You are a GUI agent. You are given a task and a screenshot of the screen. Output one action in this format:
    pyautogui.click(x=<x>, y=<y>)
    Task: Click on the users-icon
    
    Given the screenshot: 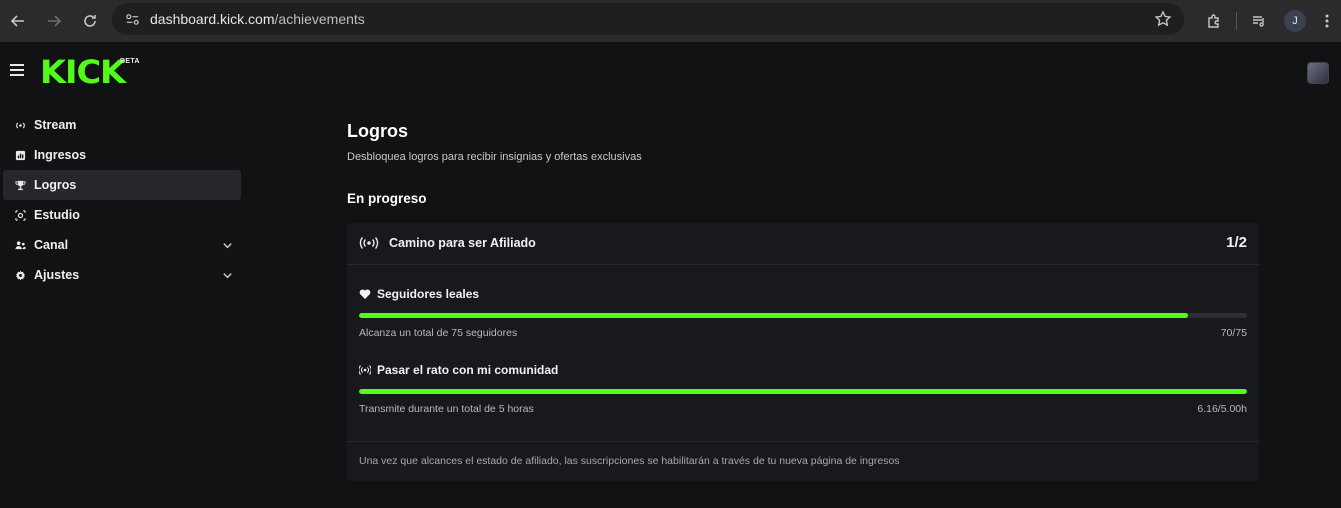 What is the action you would take?
    pyautogui.click(x=20, y=245)
    